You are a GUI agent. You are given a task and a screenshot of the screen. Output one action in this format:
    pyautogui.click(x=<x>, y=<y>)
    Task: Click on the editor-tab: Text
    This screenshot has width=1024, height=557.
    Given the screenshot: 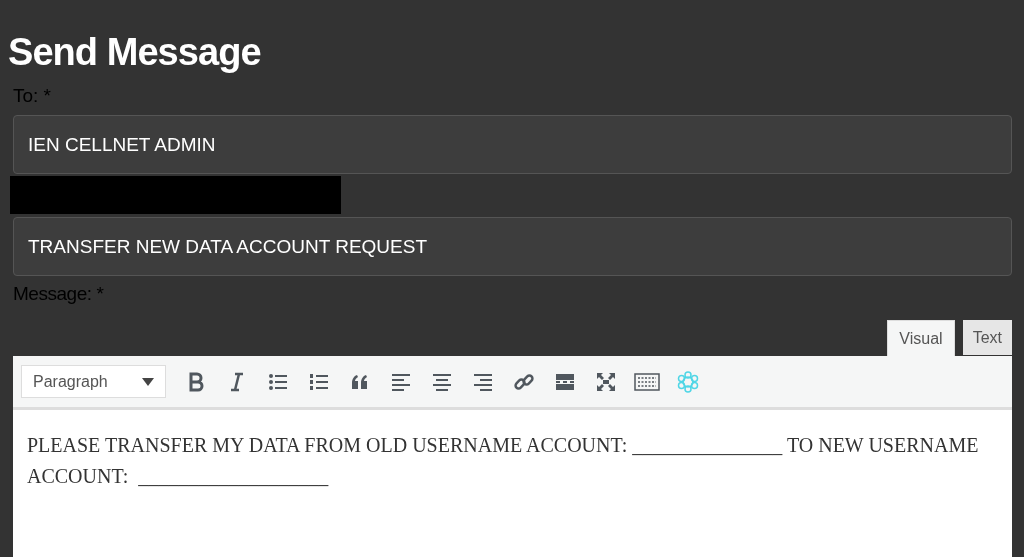 What is the action you would take?
    pyautogui.click(x=987, y=337)
    